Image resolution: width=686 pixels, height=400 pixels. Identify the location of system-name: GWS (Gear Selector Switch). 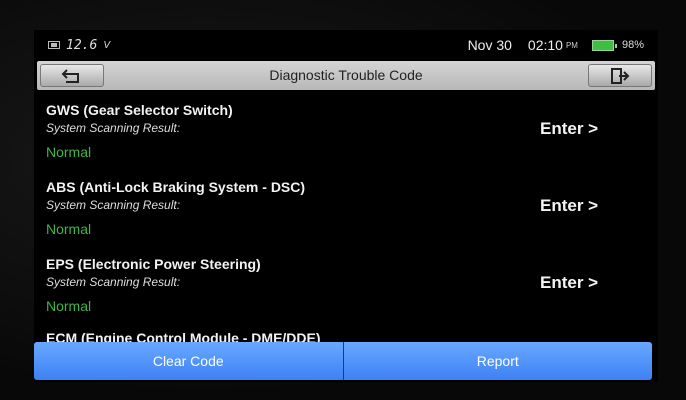
(139, 110).